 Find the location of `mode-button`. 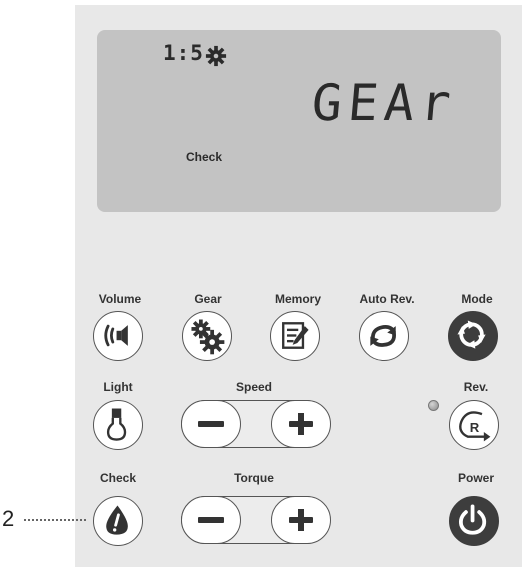

mode-button is located at coordinates (473, 336).